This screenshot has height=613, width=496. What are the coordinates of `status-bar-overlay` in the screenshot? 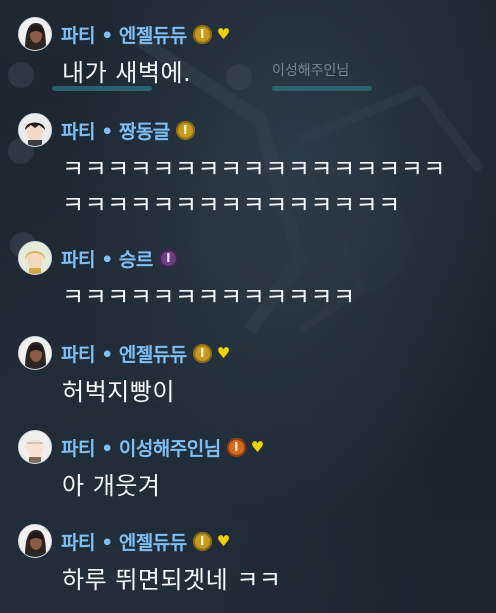 It's located at (248, 5).